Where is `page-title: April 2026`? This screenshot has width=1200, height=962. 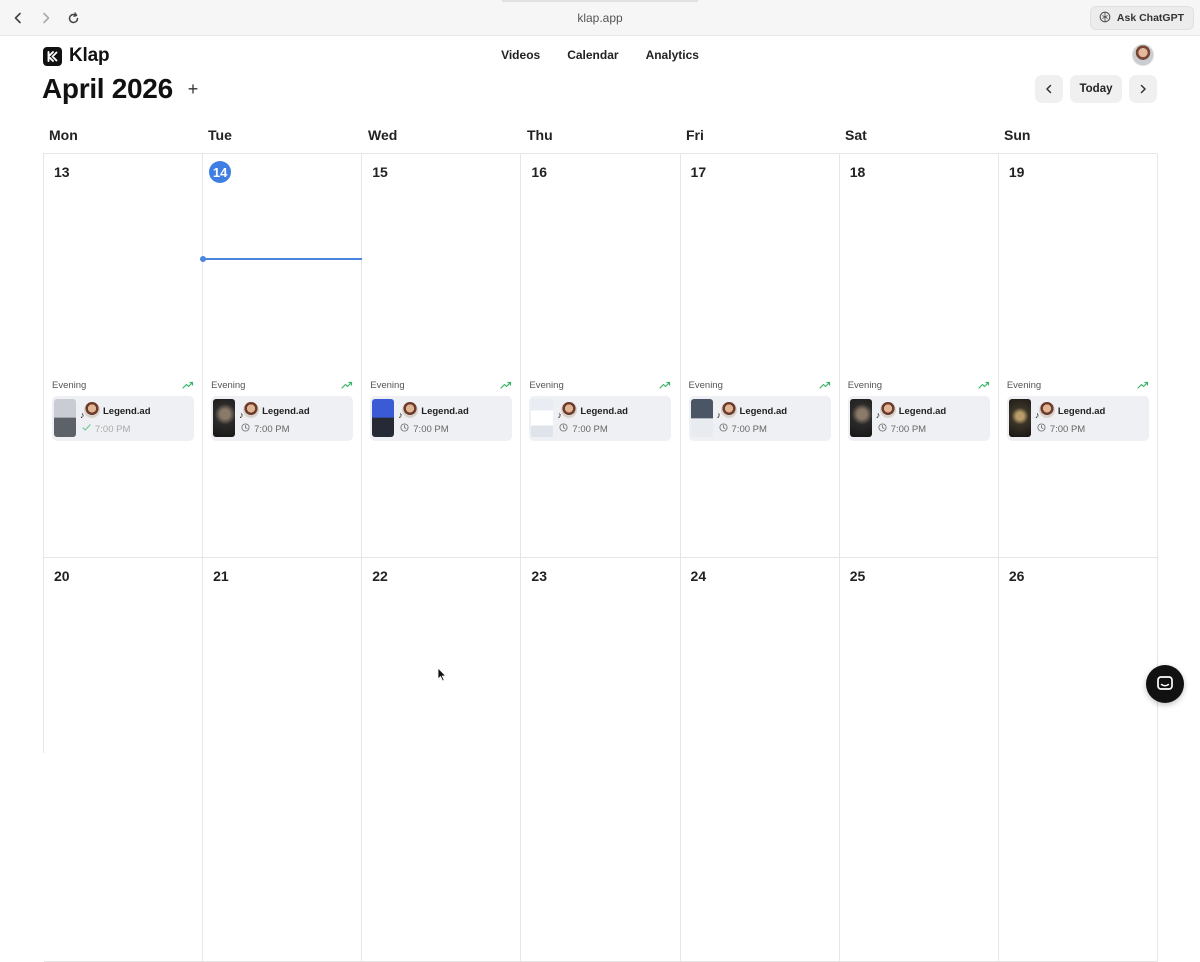
page-title: April 2026 is located at coordinates (107, 88).